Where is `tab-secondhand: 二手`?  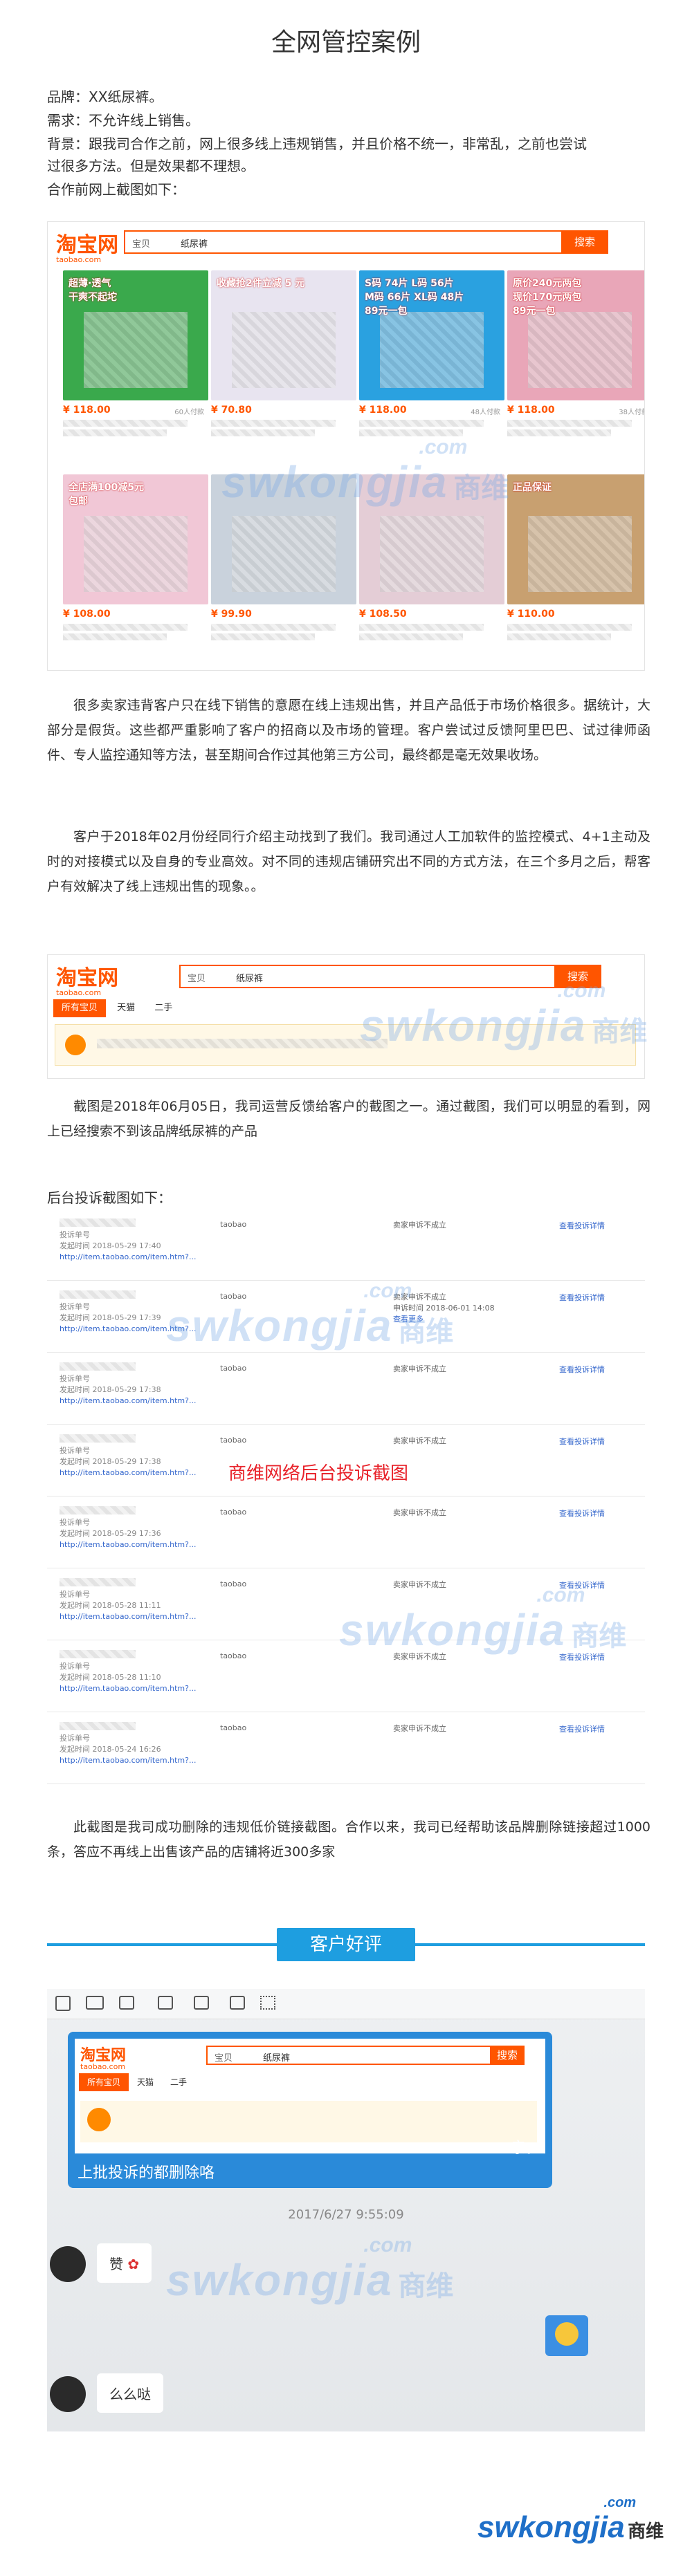
tab-secondhand: 二手 is located at coordinates (163, 1008).